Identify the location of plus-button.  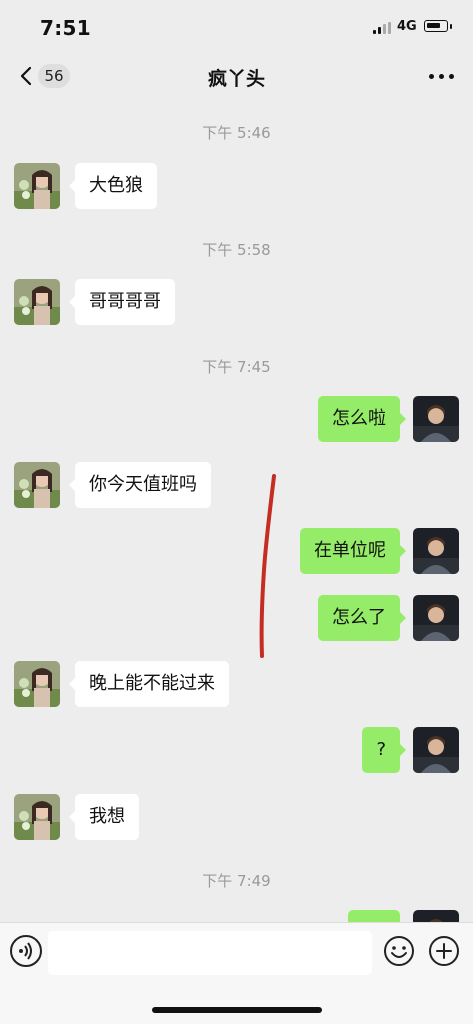
(444, 951).